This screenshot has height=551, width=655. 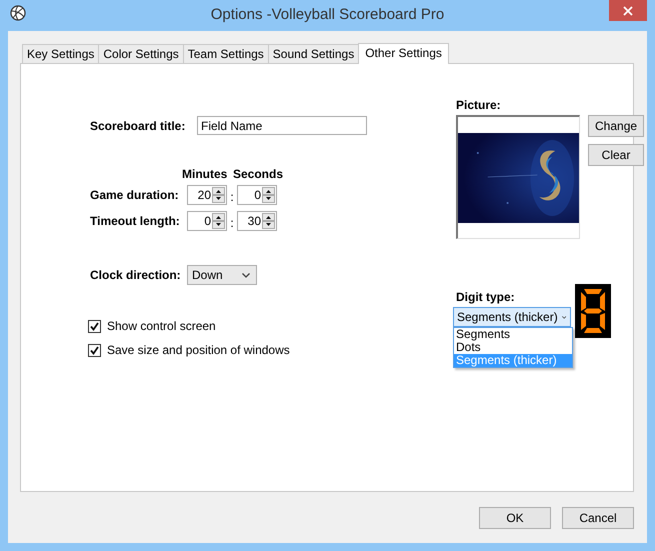 I want to click on field-label: Game duration:, so click(x=135, y=195).